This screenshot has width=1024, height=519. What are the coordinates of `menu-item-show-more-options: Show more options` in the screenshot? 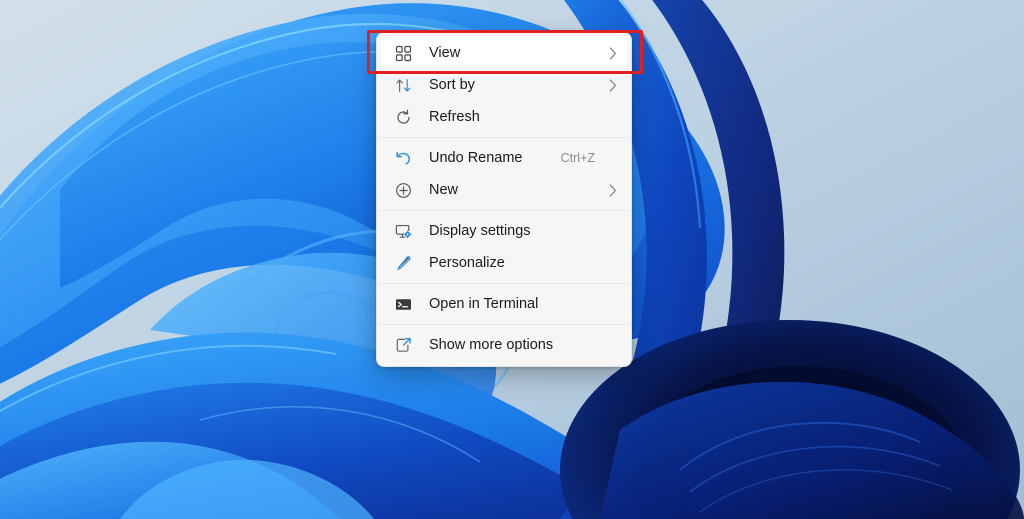 It's located at (504, 345).